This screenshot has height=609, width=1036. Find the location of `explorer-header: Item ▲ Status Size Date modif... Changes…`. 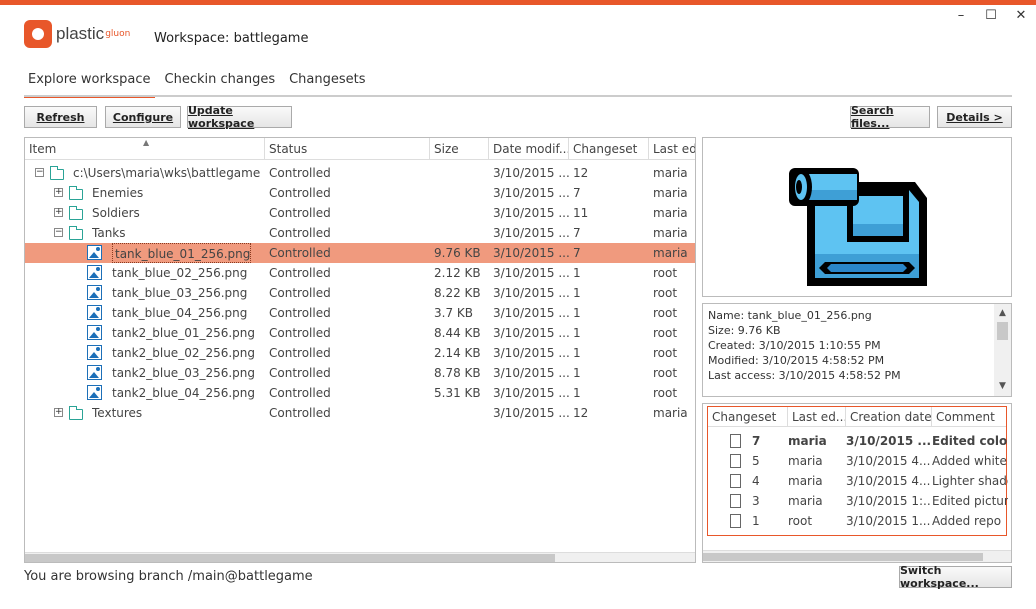

explorer-header: Item ▲ Status Size Date modif... Changes… is located at coordinates (360, 149).